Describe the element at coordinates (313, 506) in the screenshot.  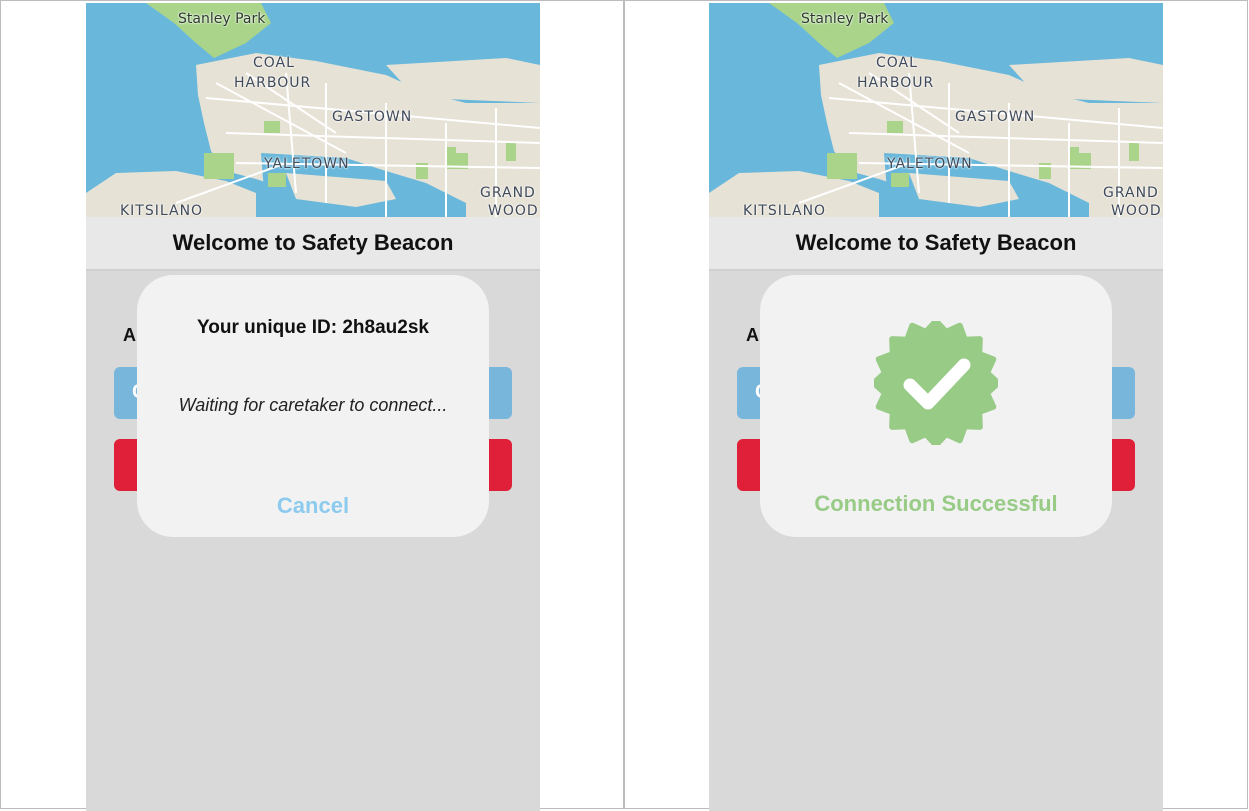
I see `cancel-button: Cancel` at that location.